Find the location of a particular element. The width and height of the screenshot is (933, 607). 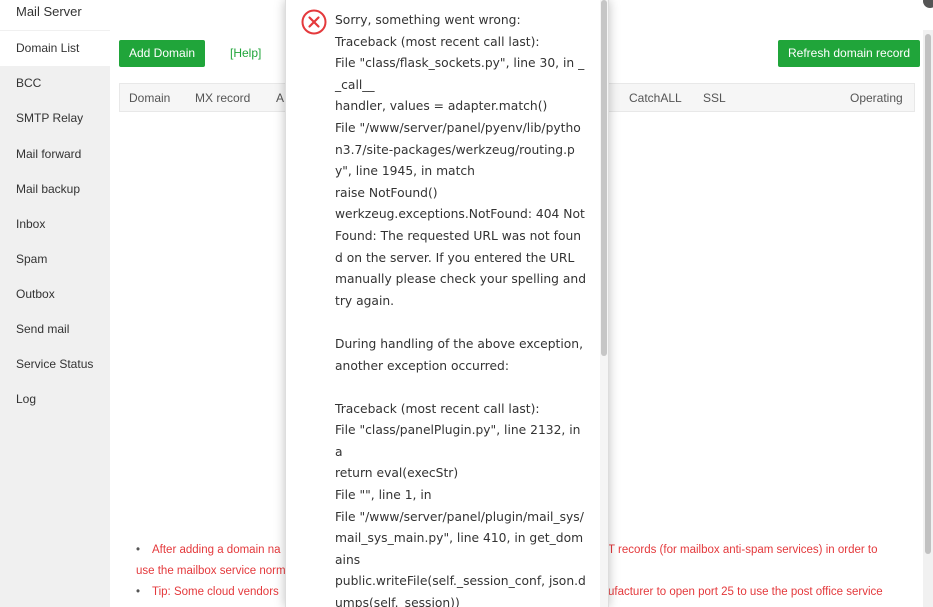

sidebar-item-bcc: BCC is located at coordinates (55, 83).